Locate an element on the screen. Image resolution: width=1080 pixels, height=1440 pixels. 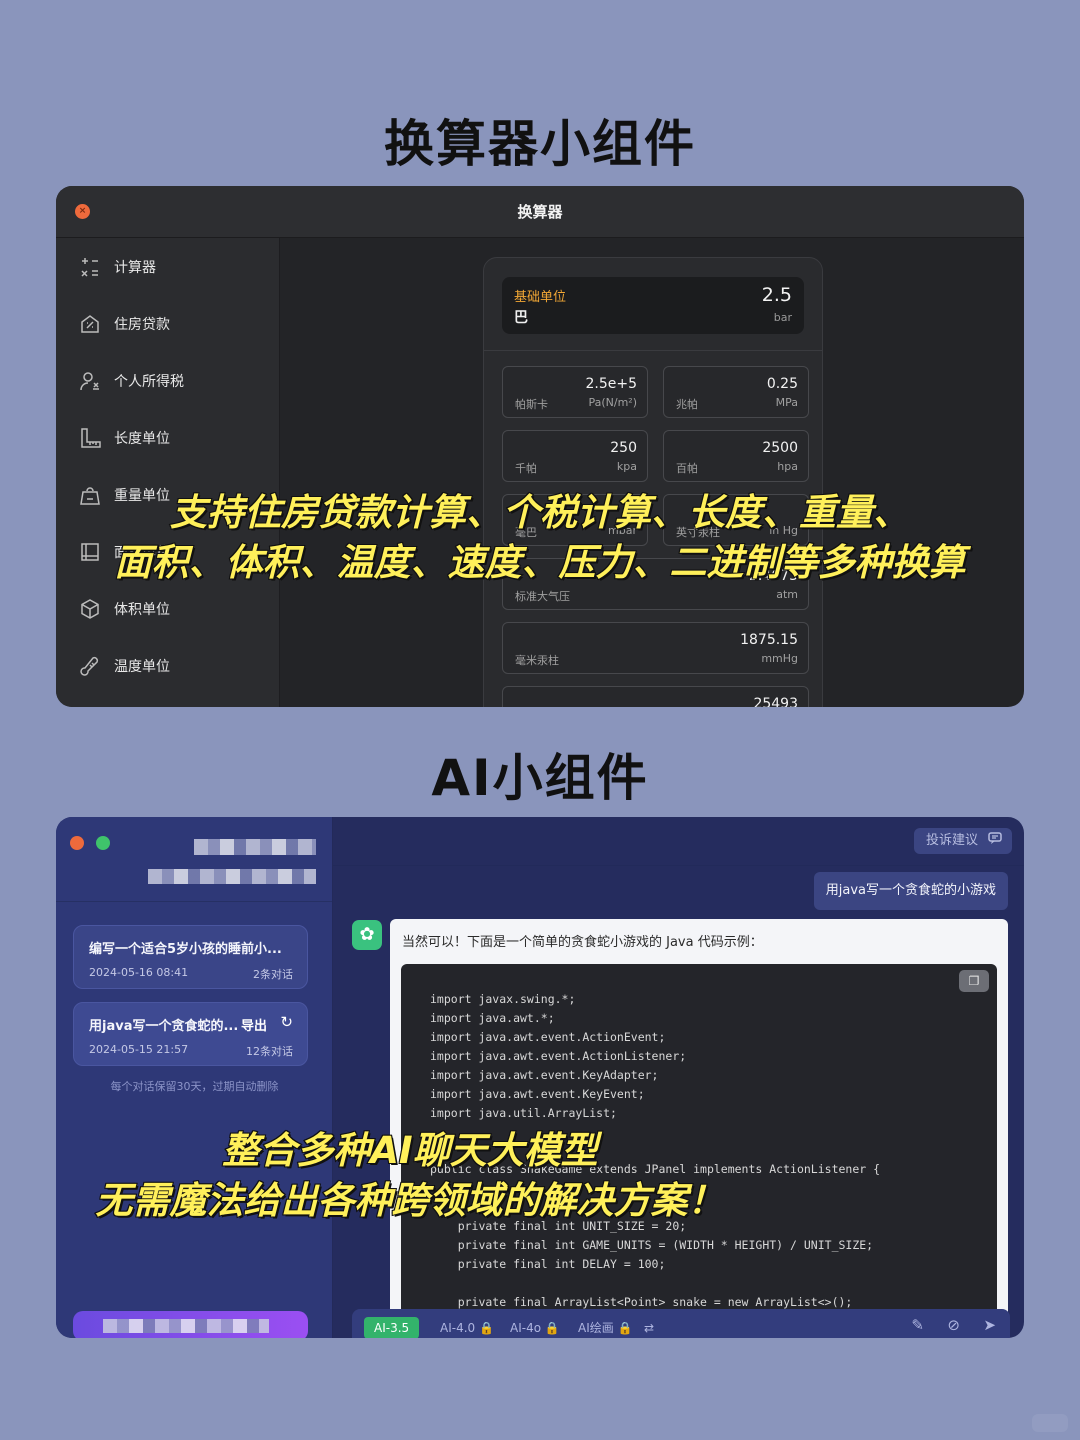
unit-card-kilopascal: 250 千帕 kpa is located at coordinates (575, 456).